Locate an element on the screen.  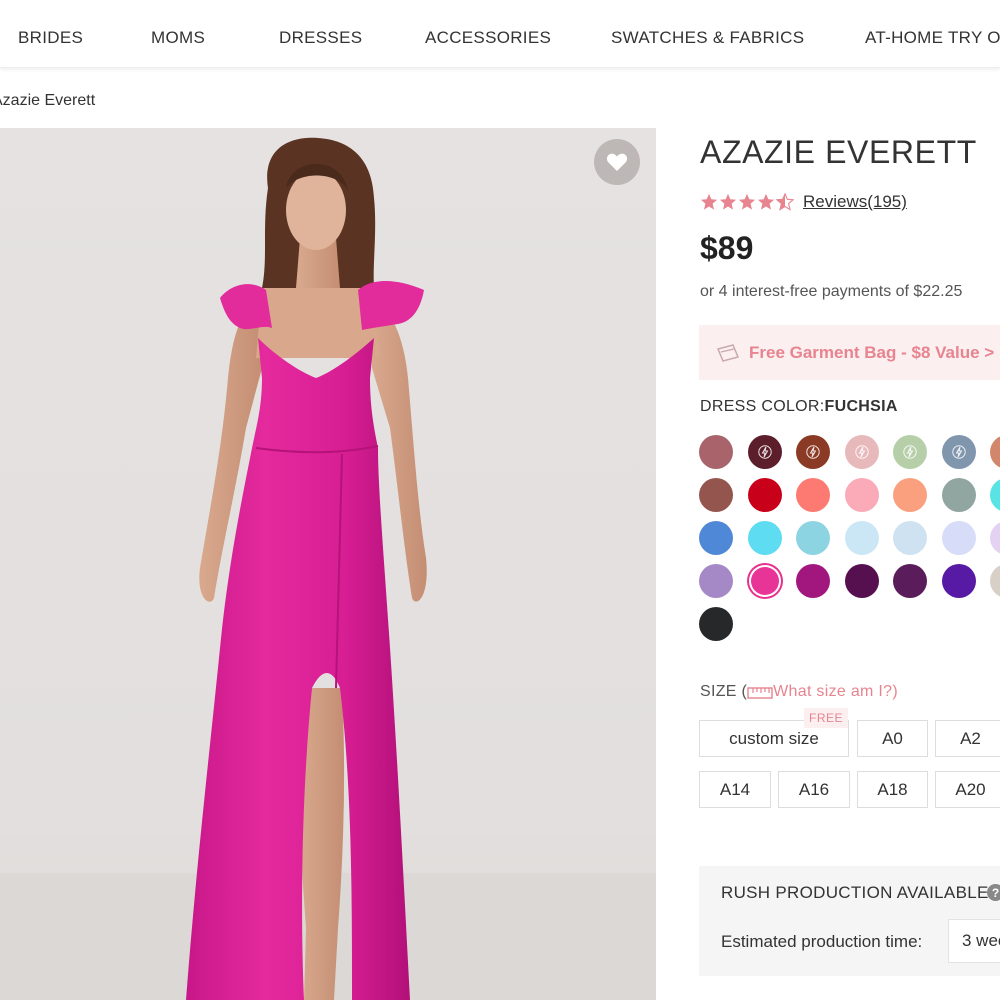
size-a2-button: A2 is located at coordinates (967, 738).